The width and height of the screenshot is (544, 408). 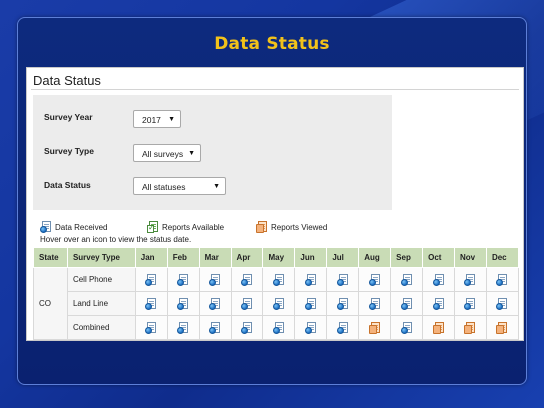 I want to click on column-header-jan: Jan, so click(x=151, y=257).